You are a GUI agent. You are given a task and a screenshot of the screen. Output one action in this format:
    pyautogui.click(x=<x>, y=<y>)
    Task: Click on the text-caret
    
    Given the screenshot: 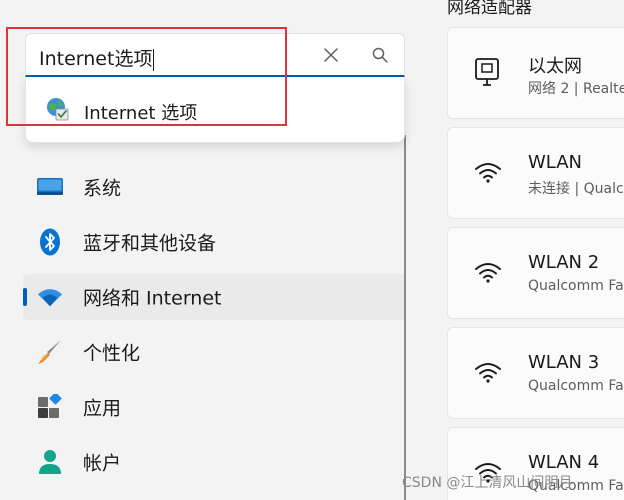 What is the action you would take?
    pyautogui.click(x=154, y=59)
    